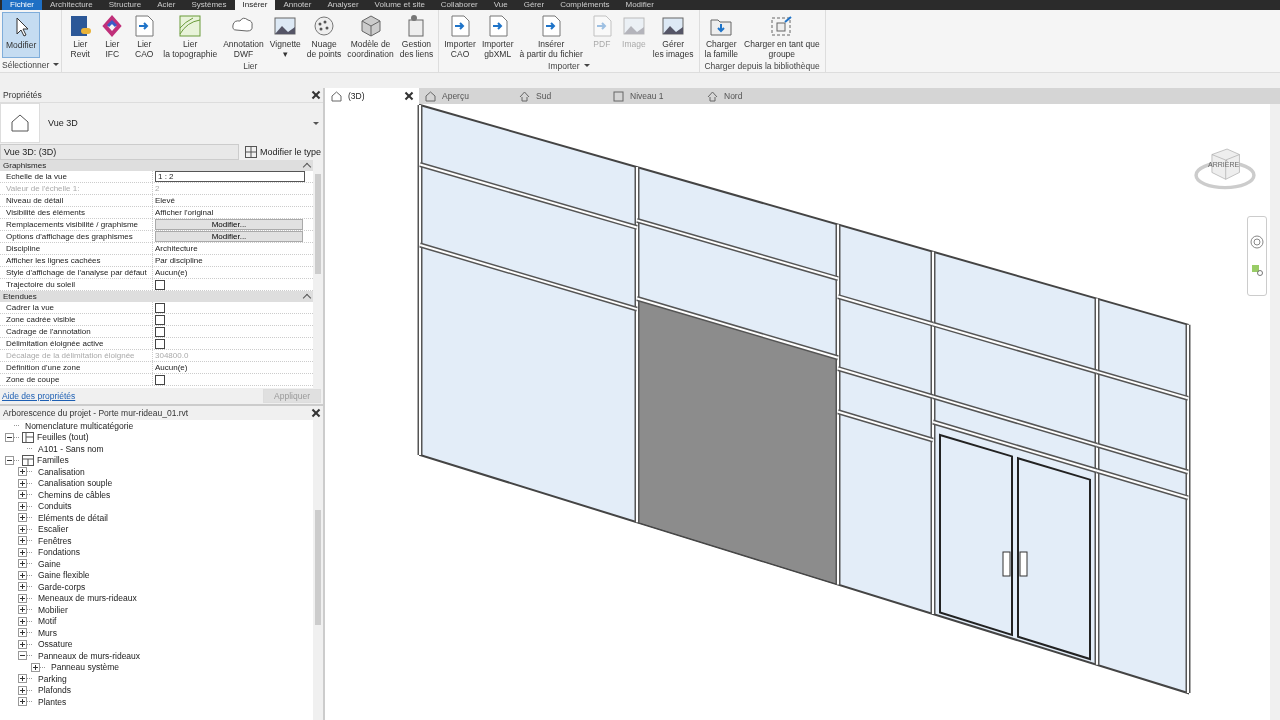 The width and height of the screenshot is (1280, 720). Describe the element at coordinates (119, 151) in the screenshot. I see `instance-dropdown: Vue 3D: (3D)` at that location.